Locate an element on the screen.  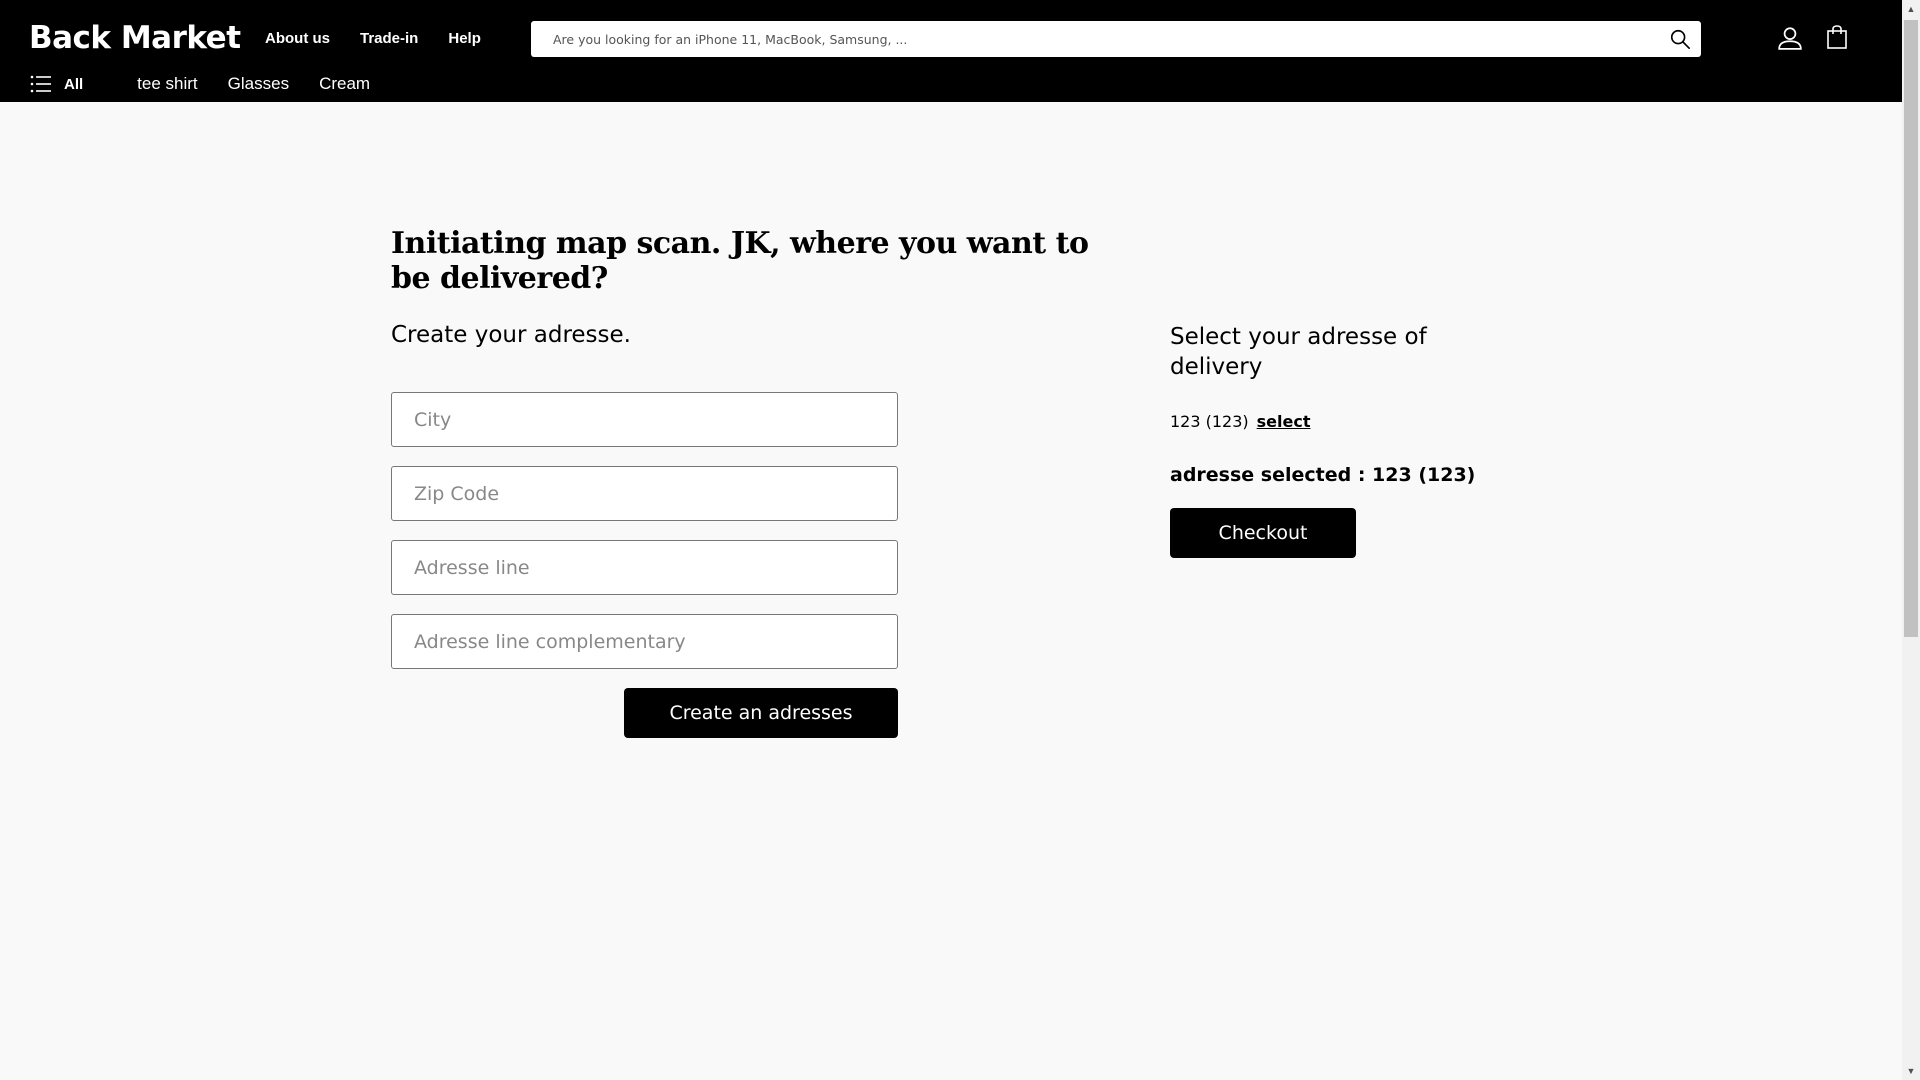
scroll-up-icon: ▲ is located at coordinates (1911, 9).